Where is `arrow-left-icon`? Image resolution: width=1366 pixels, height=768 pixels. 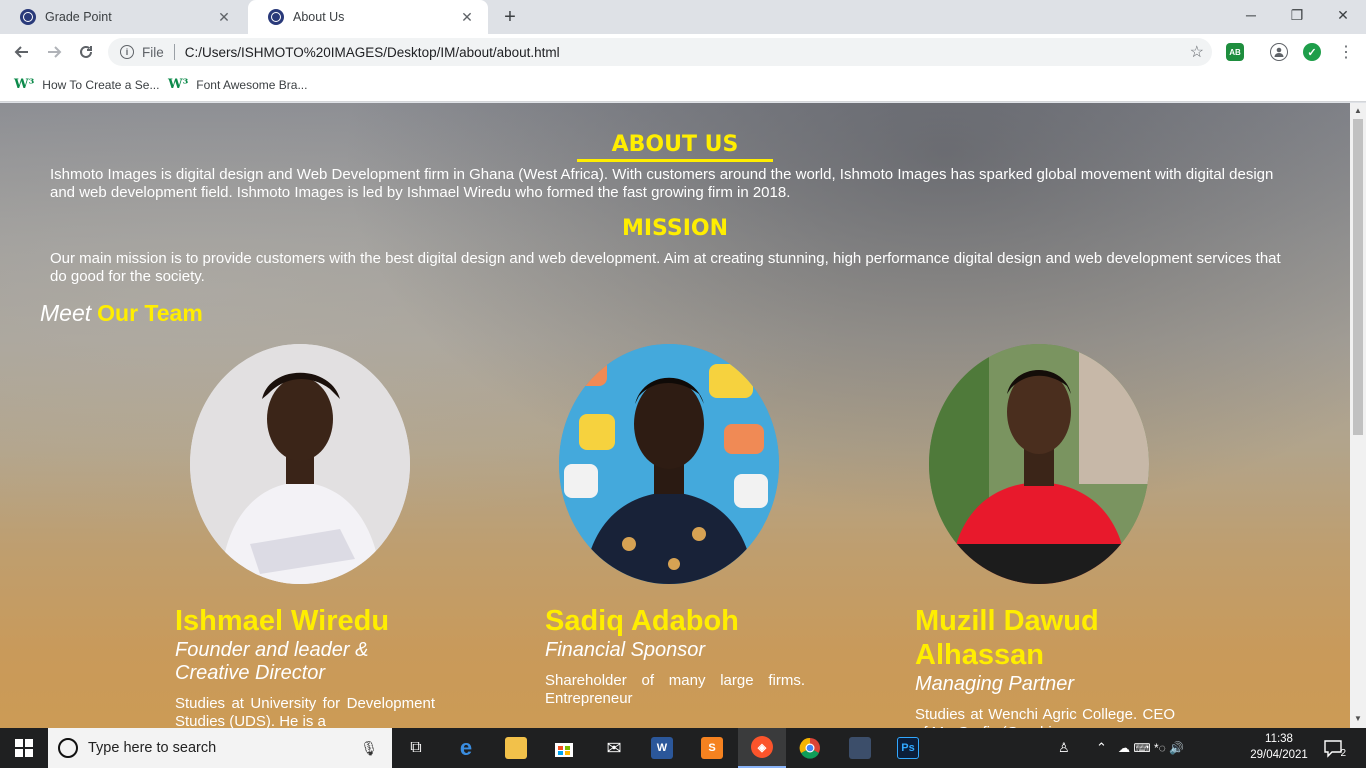
arrow-left-icon is located at coordinates (21, 52).